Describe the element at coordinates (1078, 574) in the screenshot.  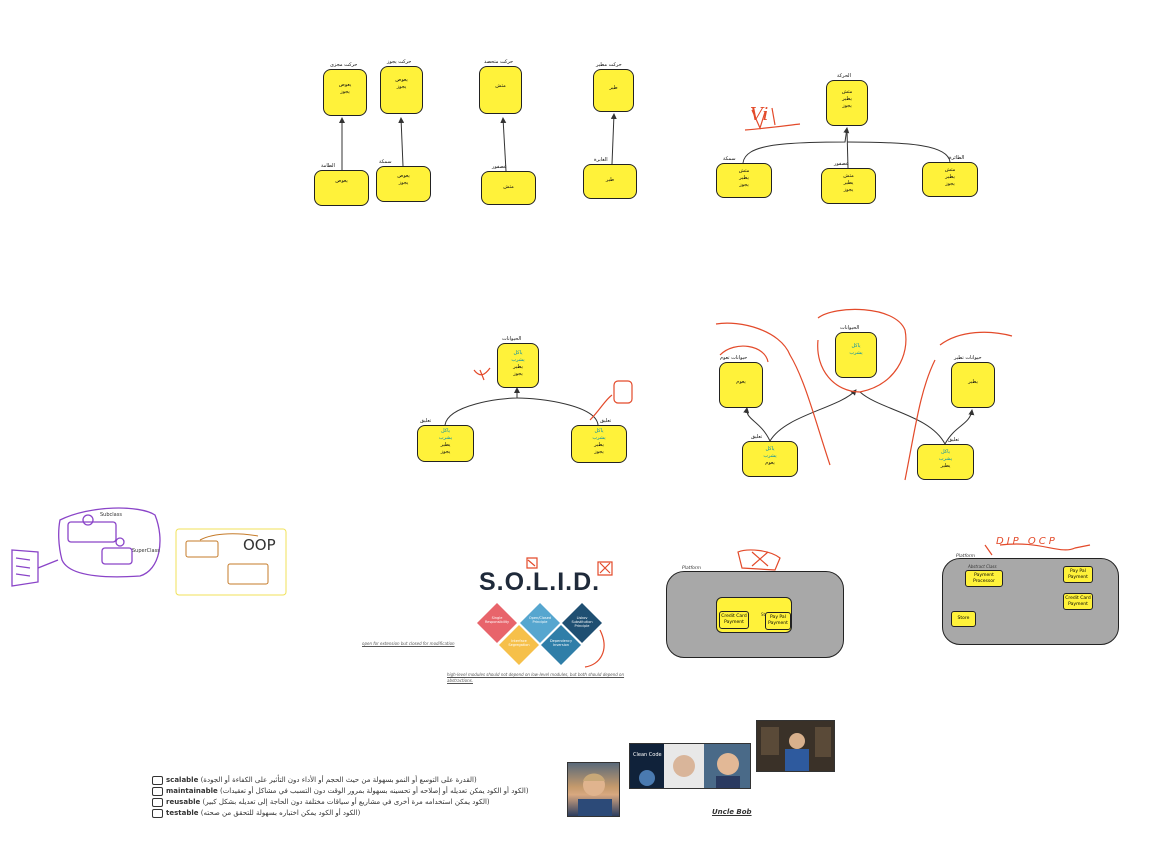
I see `platform2-paypal: Pay Pal Payment` at that location.